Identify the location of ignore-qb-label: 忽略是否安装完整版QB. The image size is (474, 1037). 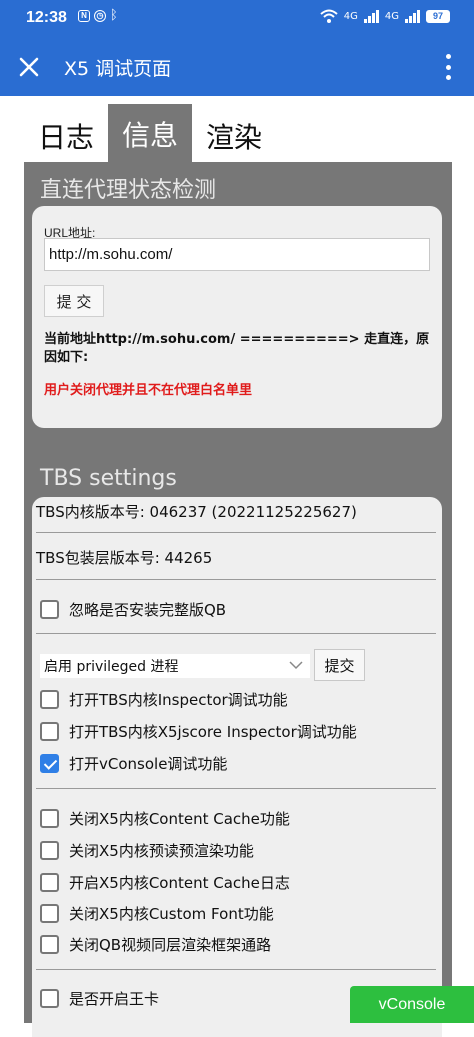
(148, 610).